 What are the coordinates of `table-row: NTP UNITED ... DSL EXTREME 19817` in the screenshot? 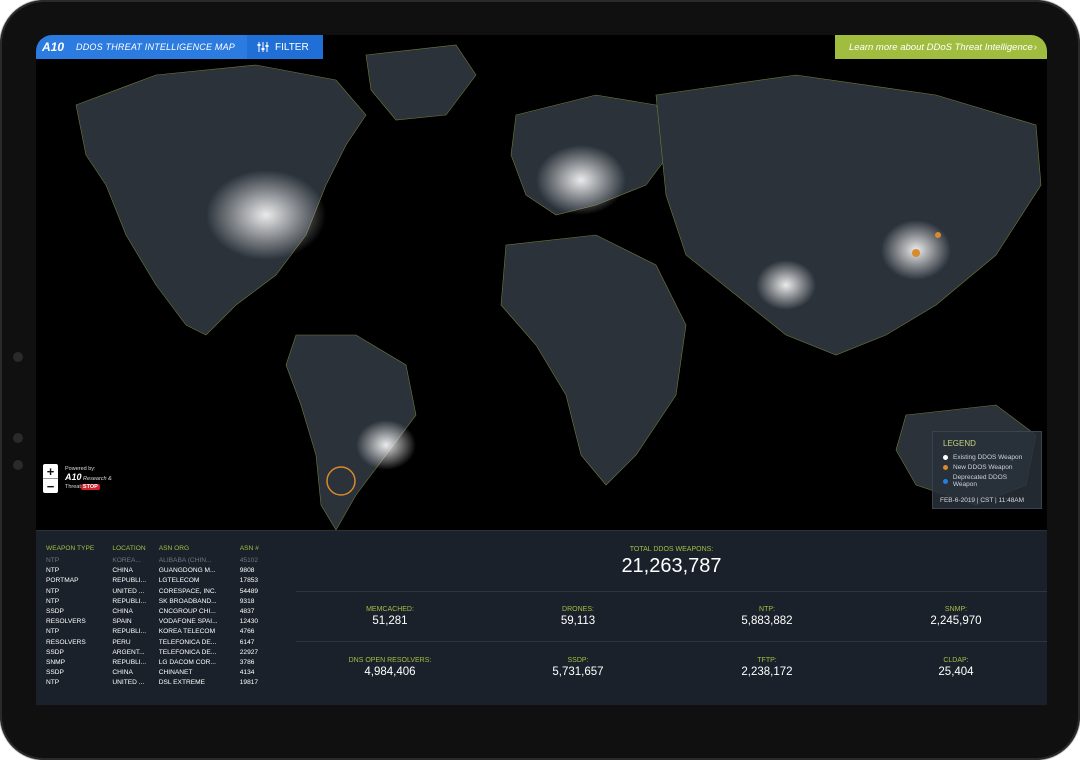 It's located at (156, 683).